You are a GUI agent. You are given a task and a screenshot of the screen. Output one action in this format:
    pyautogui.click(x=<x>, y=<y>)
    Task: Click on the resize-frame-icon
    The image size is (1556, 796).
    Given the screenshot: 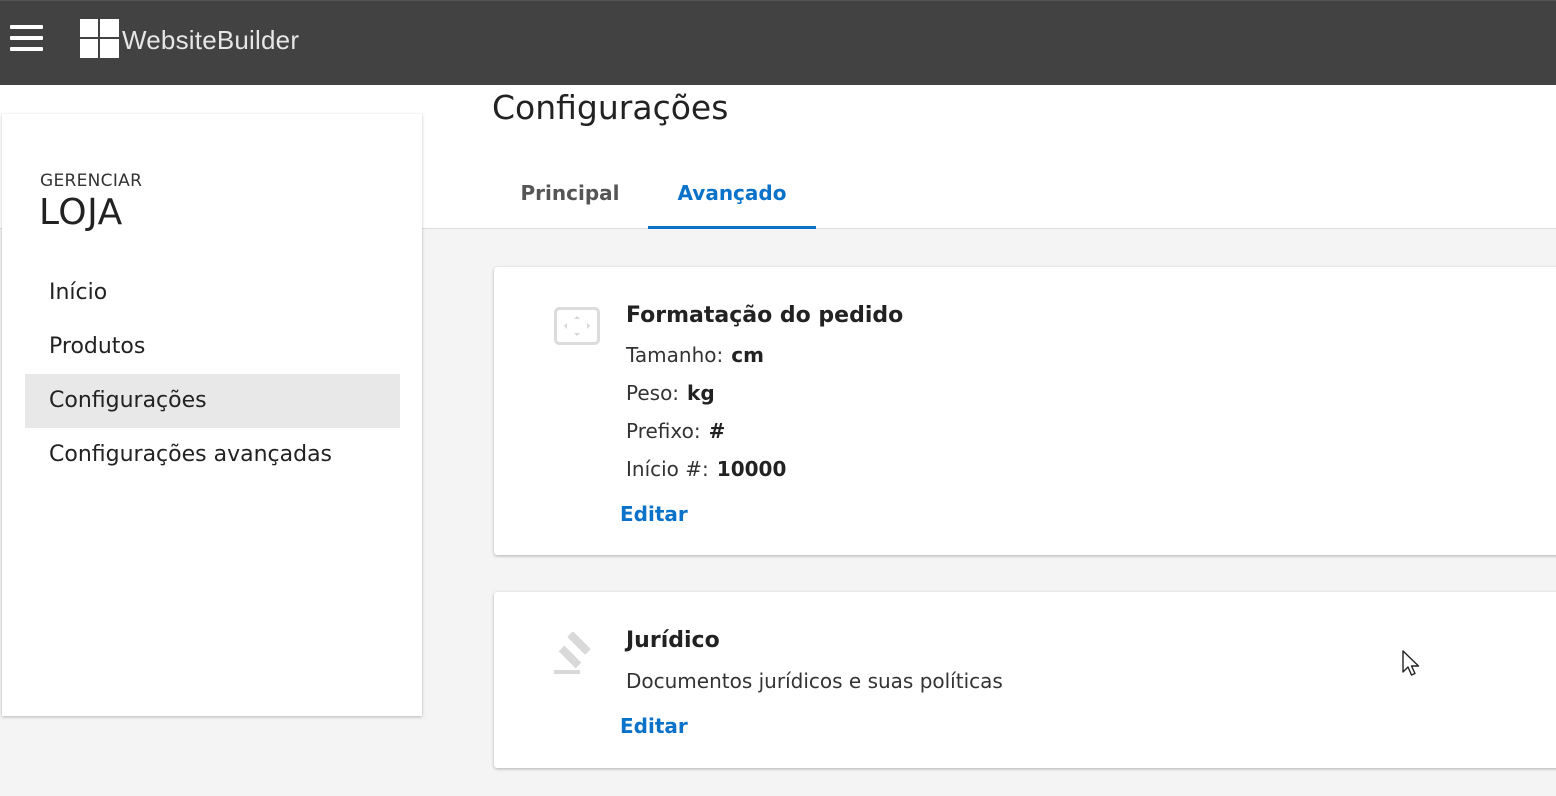 What is the action you would take?
    pyautogui.click(x=577, y=328)
    